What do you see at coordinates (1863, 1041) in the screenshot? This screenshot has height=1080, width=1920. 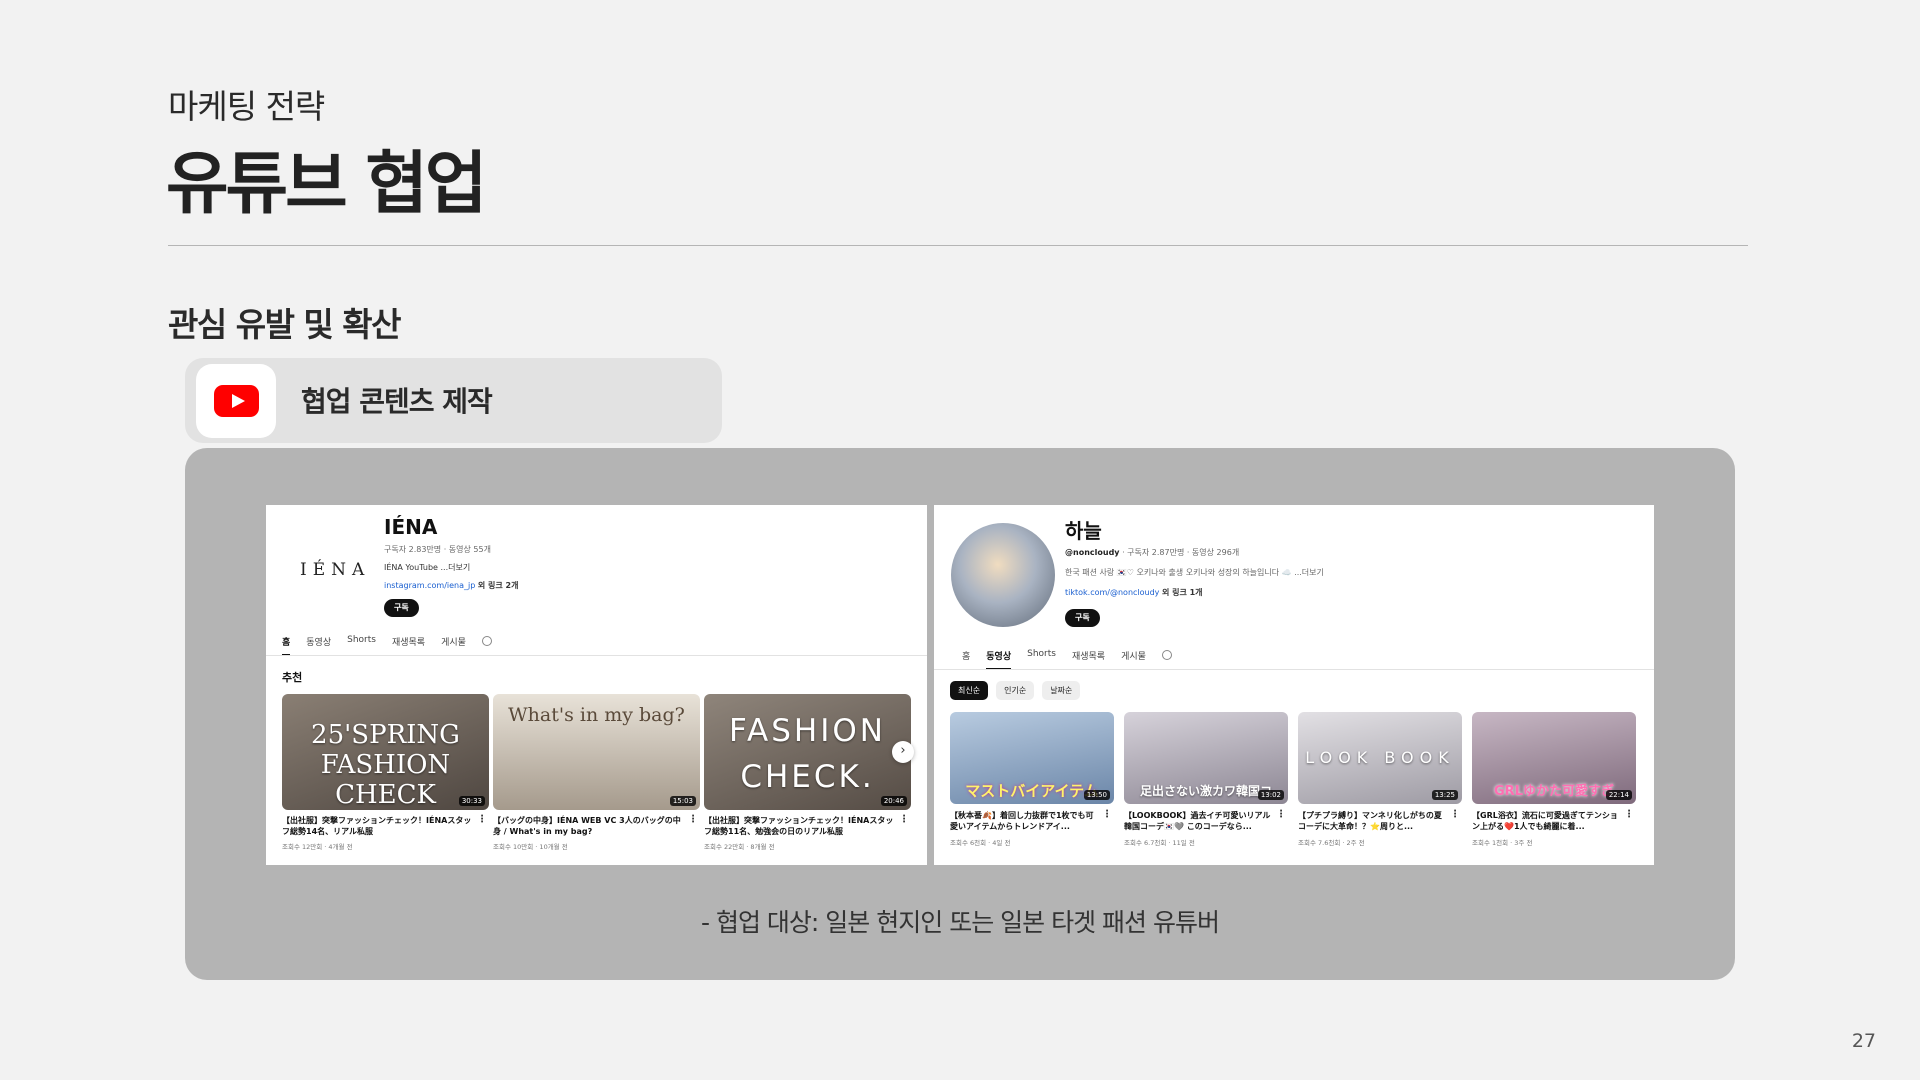 I see `page-number: 27` at bounding box center [1863, 1041].